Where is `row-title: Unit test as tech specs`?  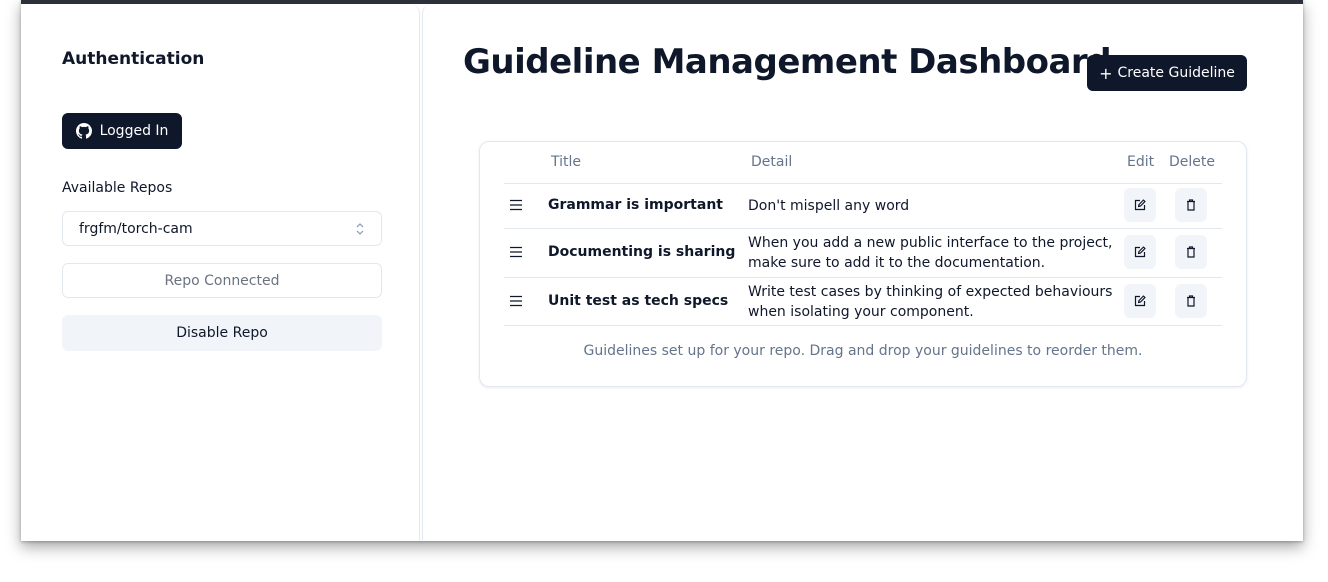
row-title: Unit test as tech specs is located at coordinates (638, 301).